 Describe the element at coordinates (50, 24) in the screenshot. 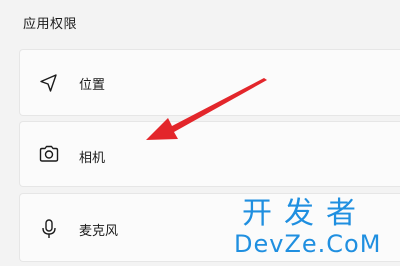

I see `section-title: 应用权限` at that location.